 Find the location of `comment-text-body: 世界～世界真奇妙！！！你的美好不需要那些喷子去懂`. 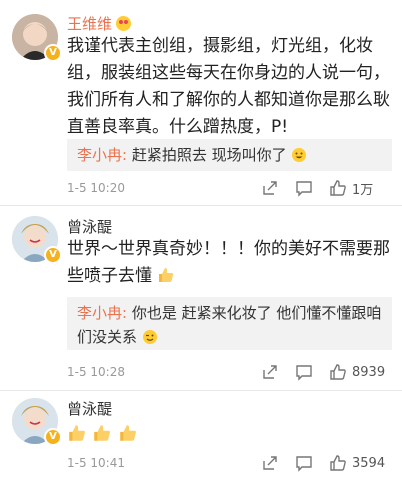

comment-text-body: 世界～世界真奇妙！！！你的美好不需要那些喷子去懂 is located at coordinates (228, 262).